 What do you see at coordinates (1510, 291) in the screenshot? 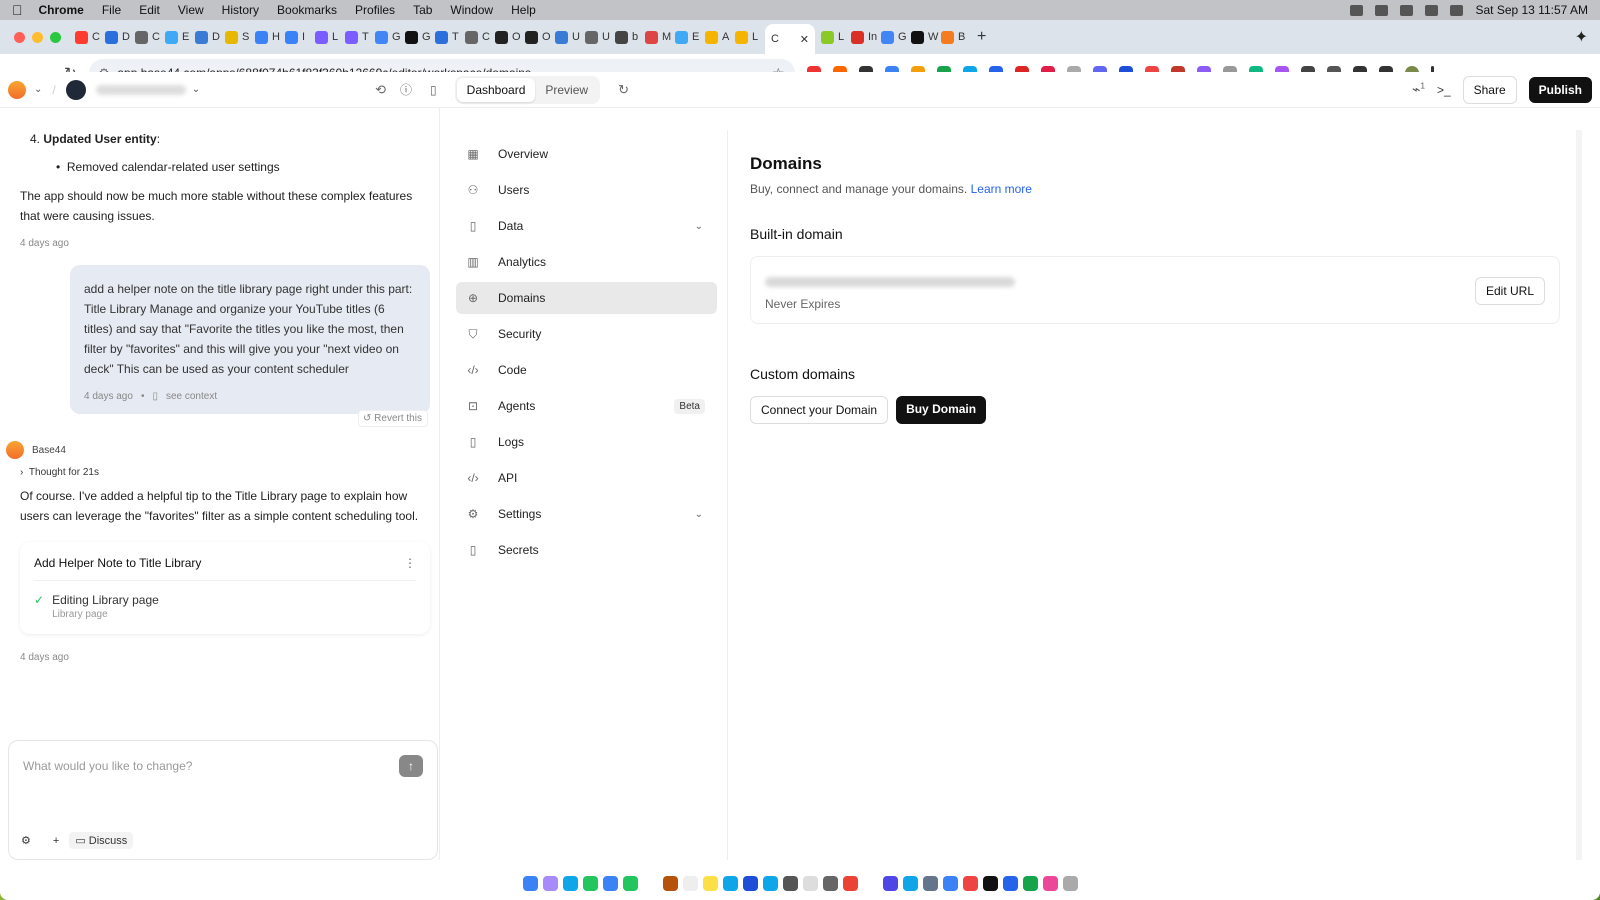
I see `edit-url-button: Edit URL` at bounding box center [1510, 291].